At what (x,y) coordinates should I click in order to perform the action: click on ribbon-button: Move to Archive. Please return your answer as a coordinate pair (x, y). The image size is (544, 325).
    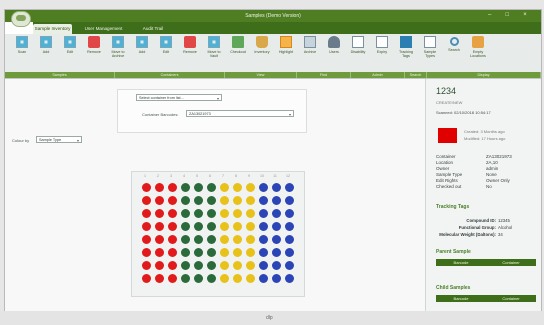
    Looking at the image, I should click on (118, 52).